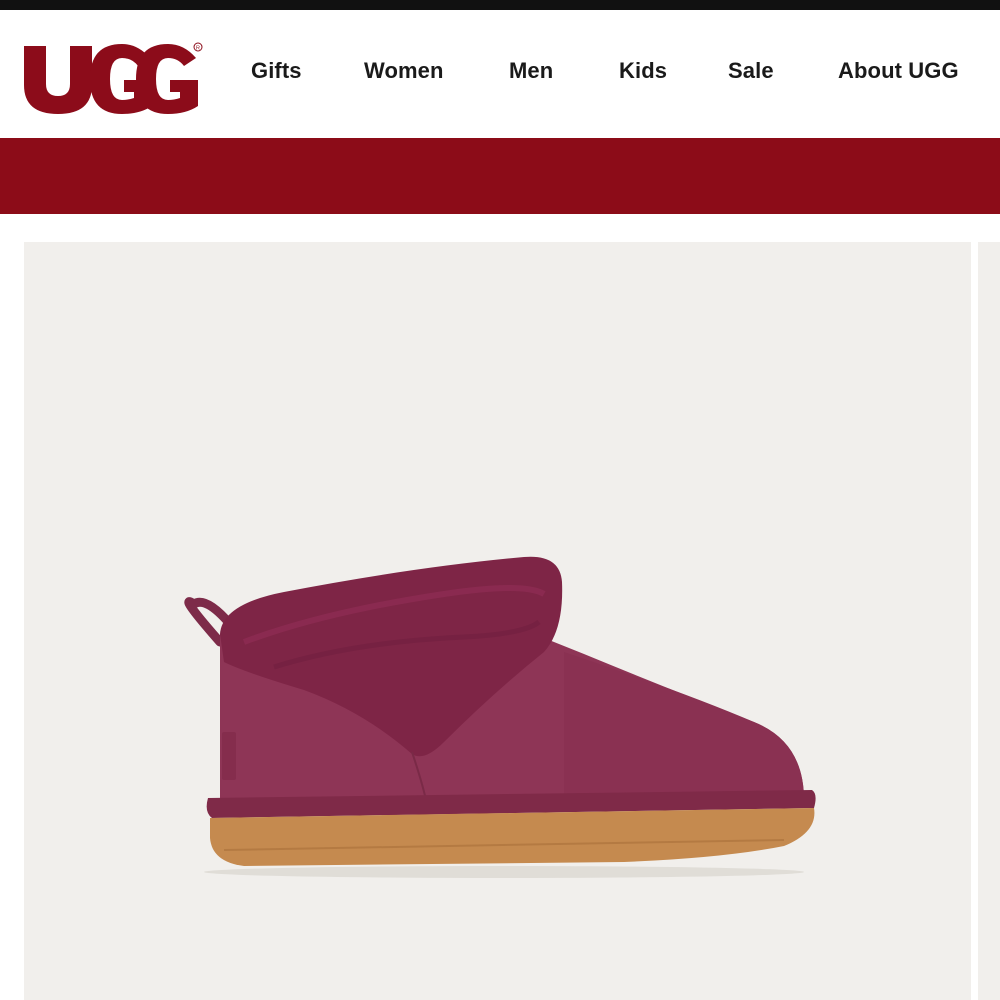  I want to click on nav-sale: Sale, so click(751, 71).